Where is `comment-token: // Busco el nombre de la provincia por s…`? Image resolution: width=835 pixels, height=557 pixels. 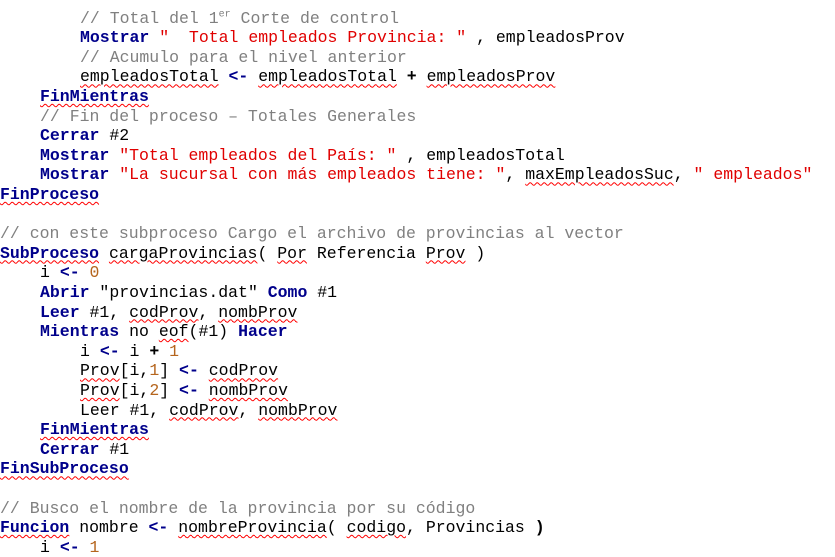
comment-token: // Busco el nombre de la provincia por s… is located at coordinates (238, 508).